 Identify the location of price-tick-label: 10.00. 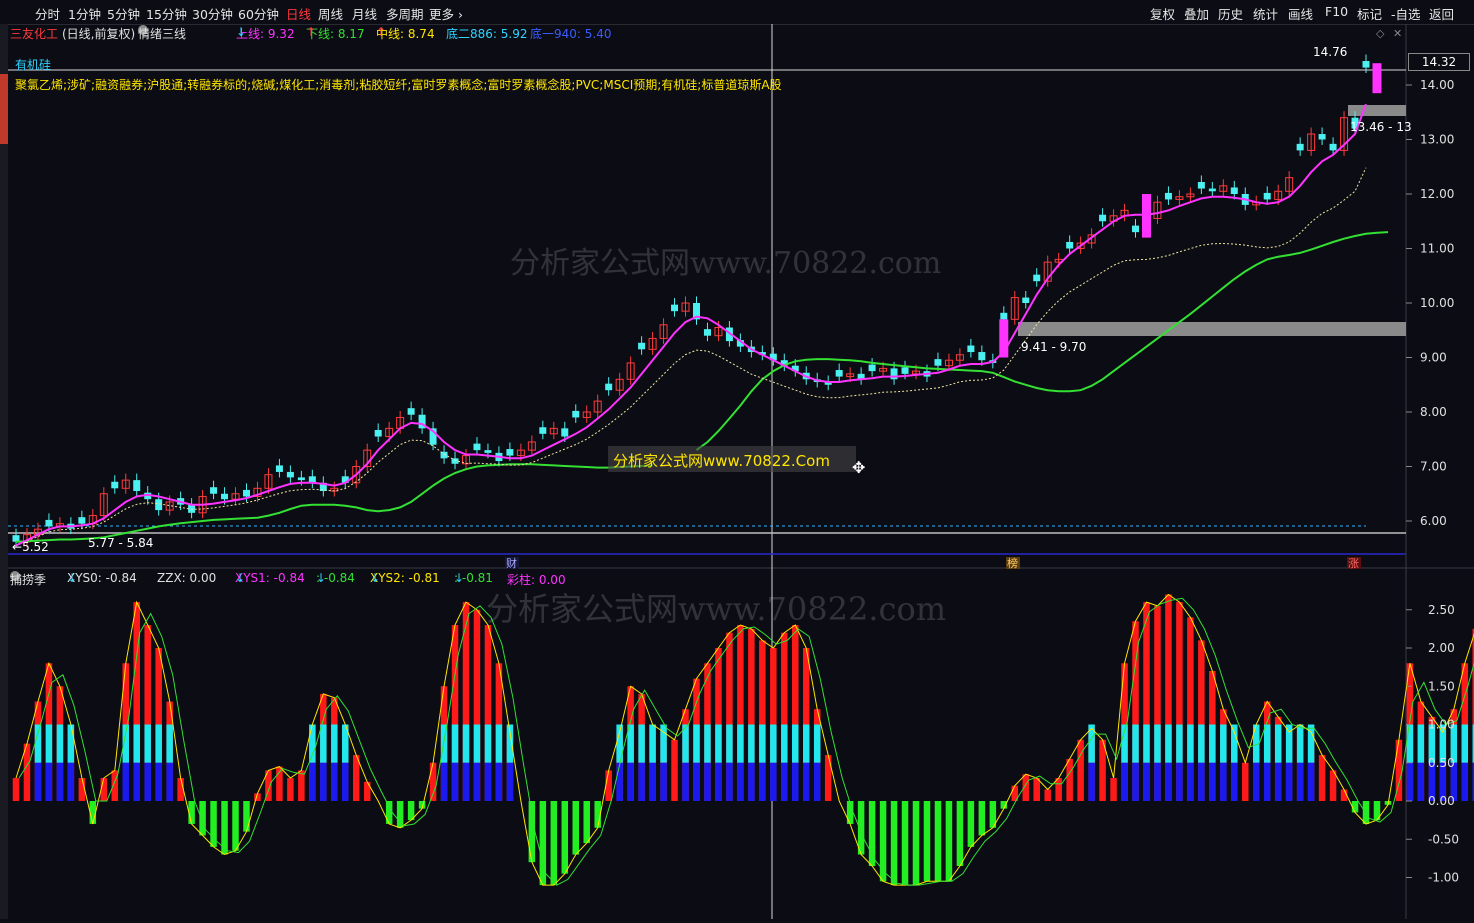
(1437, 303).